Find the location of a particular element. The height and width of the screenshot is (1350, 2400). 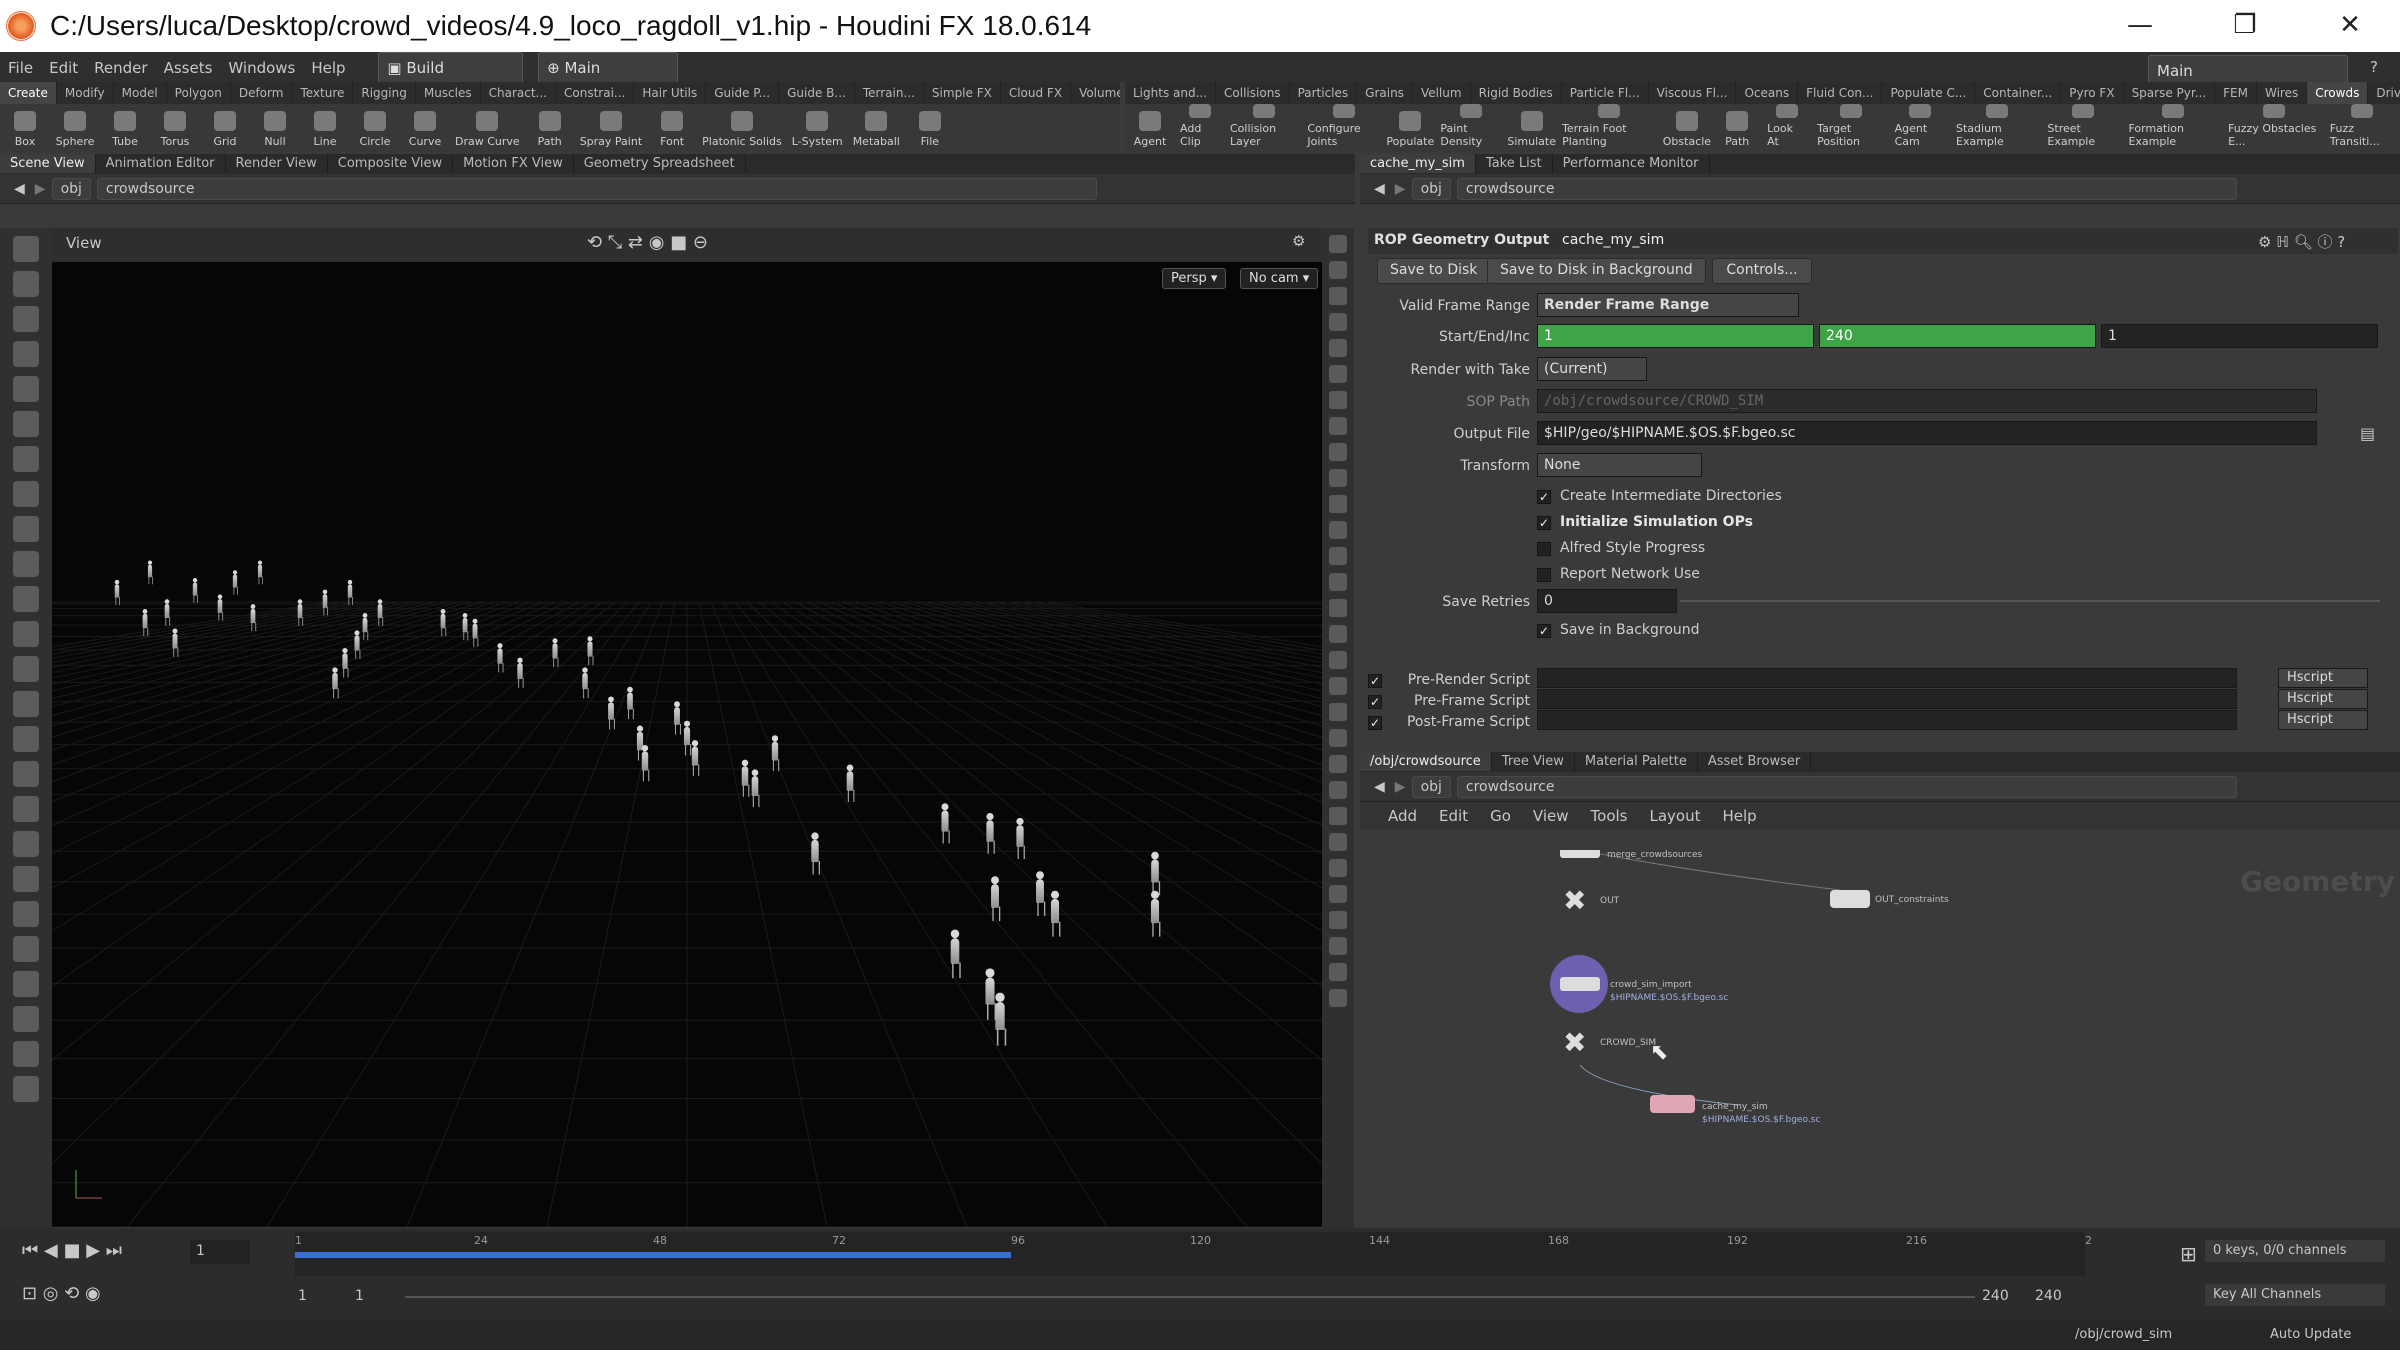

shelf-tool-circle: Circle is located at coordinates (375, 128).